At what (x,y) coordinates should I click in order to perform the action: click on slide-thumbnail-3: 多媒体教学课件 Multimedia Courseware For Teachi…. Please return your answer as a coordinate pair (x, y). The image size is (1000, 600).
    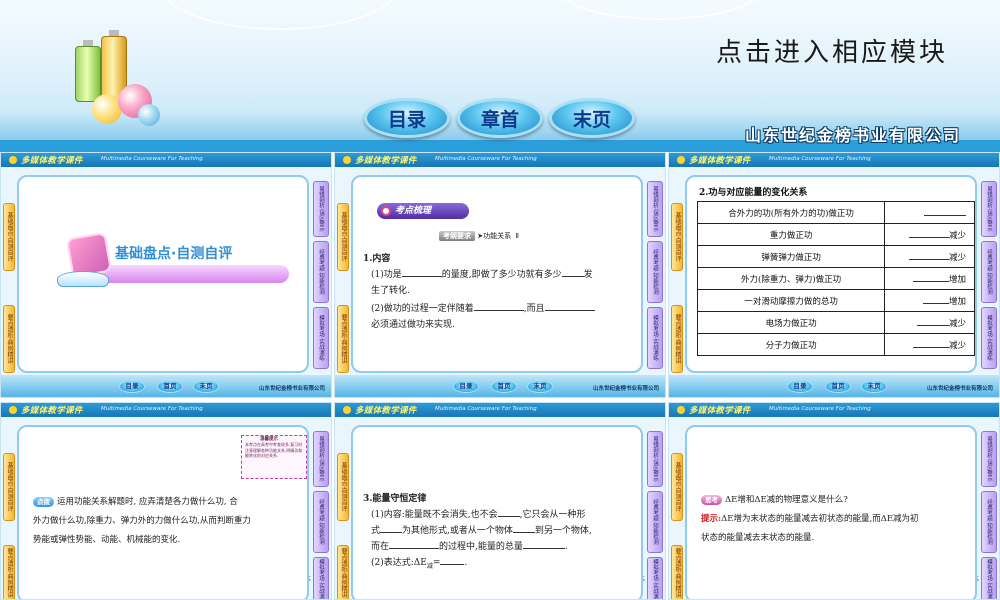
    Looking at the image, I should click on (834, 275).